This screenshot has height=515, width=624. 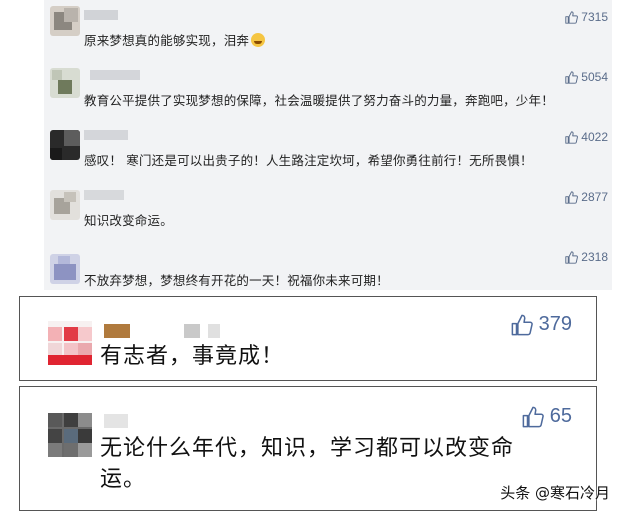 What do you see at coordinates (175, 39) in the screenshot?
I see `comment-text: 原来梦想真的能够实现，泪奔` at bounding box center [175, 39].